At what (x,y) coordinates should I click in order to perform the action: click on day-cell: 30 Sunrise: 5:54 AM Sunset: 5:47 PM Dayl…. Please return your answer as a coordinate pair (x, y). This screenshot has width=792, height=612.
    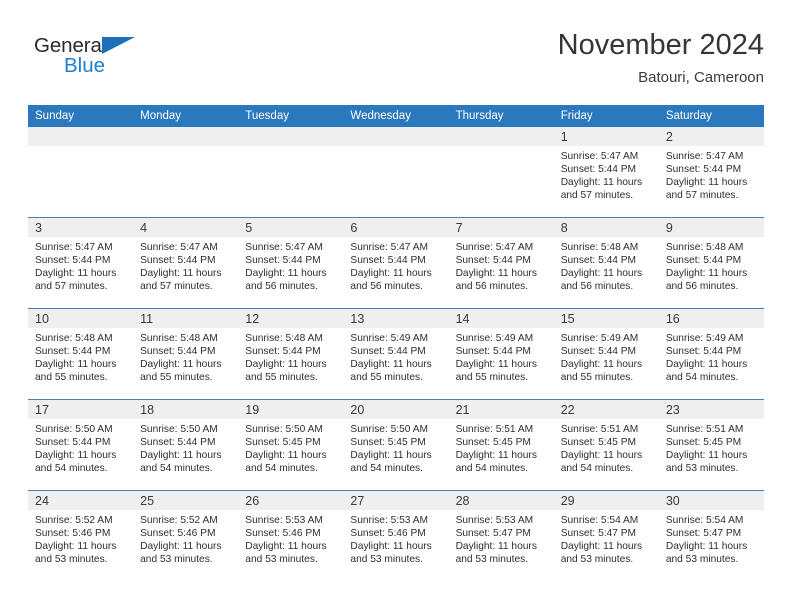
    Looking at the image, I should click on (711, 535).